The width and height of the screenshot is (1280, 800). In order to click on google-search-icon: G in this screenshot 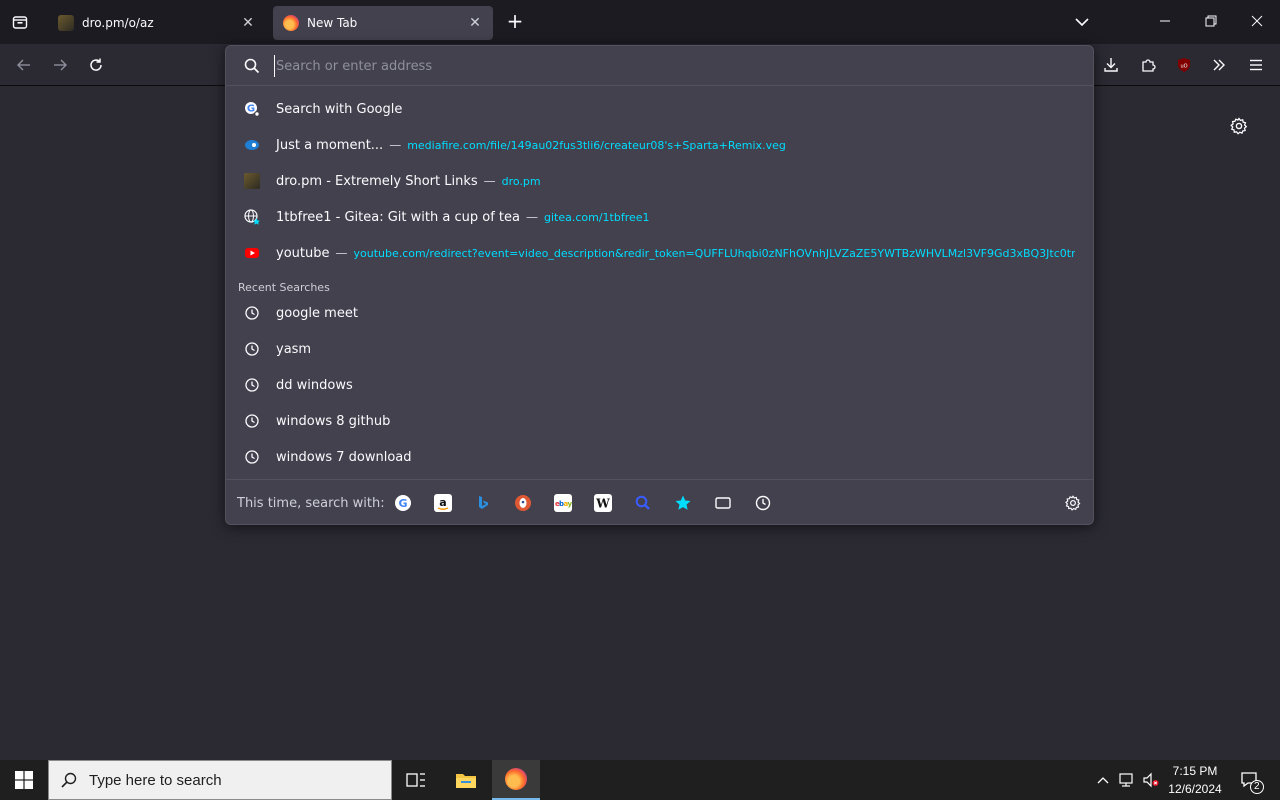, I will do `click(252, 109)`.